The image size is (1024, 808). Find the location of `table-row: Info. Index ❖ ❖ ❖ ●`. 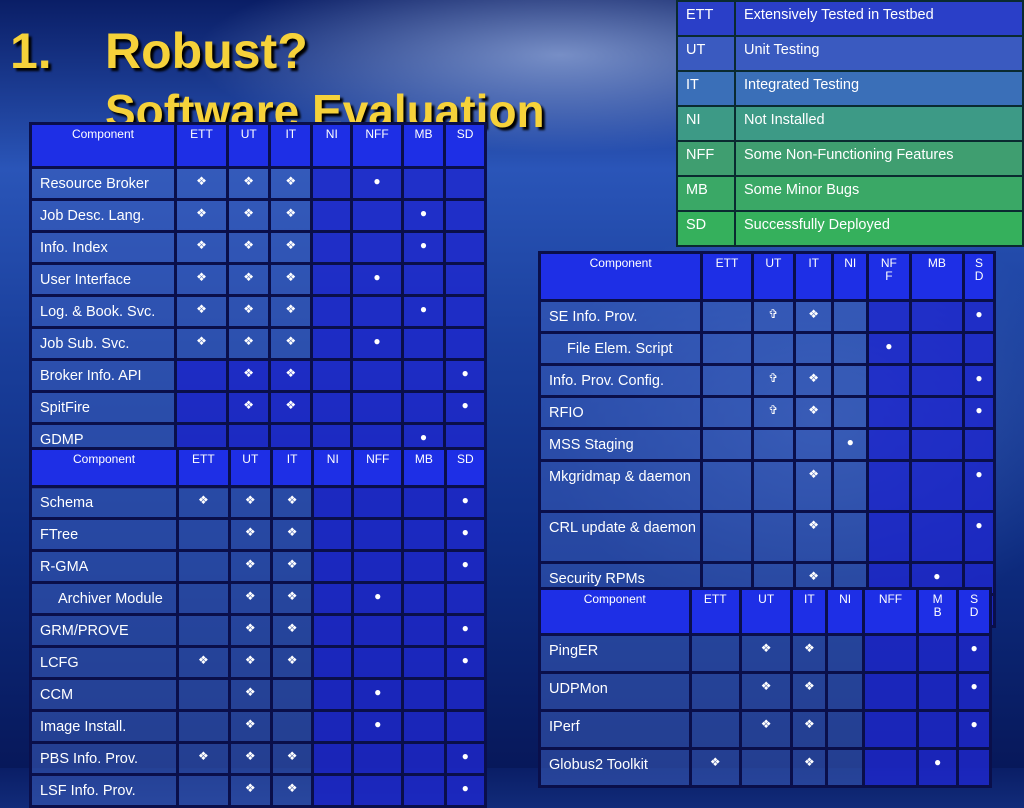

table-row: Info. Index ❖ ❖ ❖ ● is located at coordinates (258, 247).